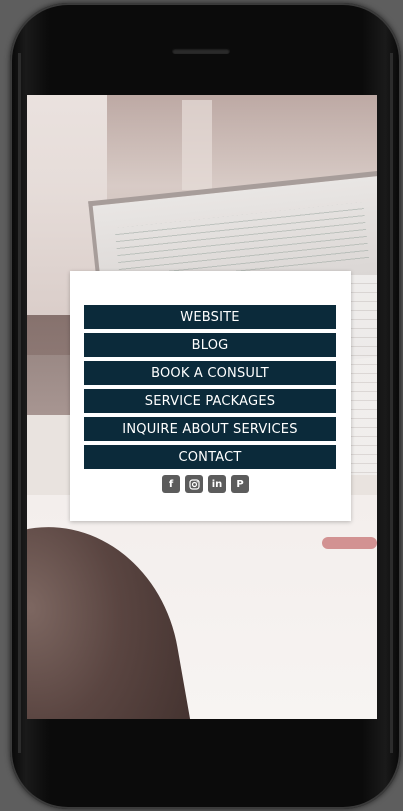 Image resolution: width=403 pixels, height=811 pixels. What do you see at coordinates (210, 373) in the screenshot?
I see `book-consult-button: BOOK A CONSULT` at bounding box center [210, 373].